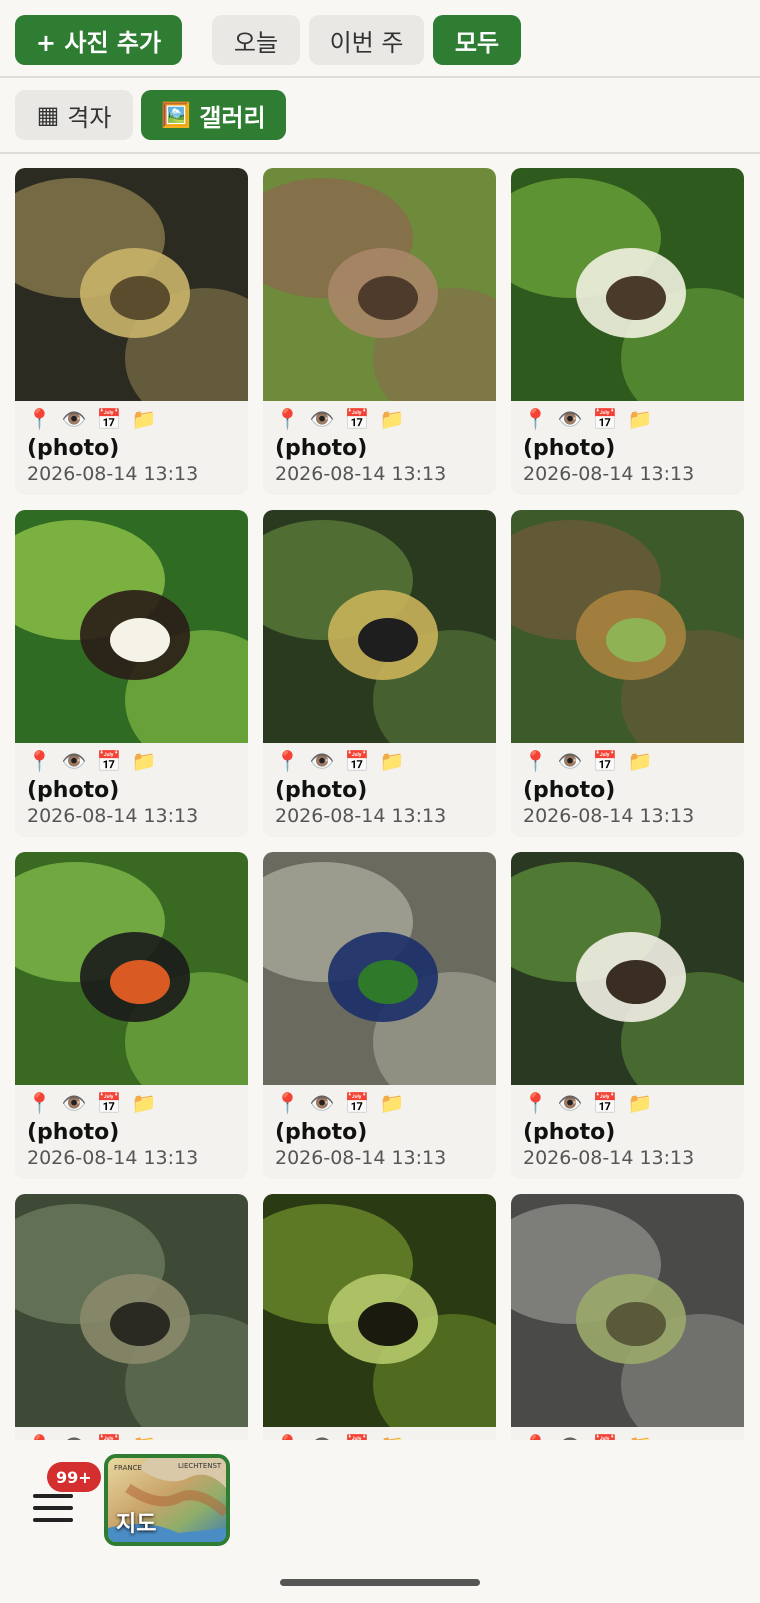 This screenshot has width=760, height=1603. Describe the element at coordinates (98, 40) in the screenshot. I see `add-photo-button: + 사진 추가` at that location.